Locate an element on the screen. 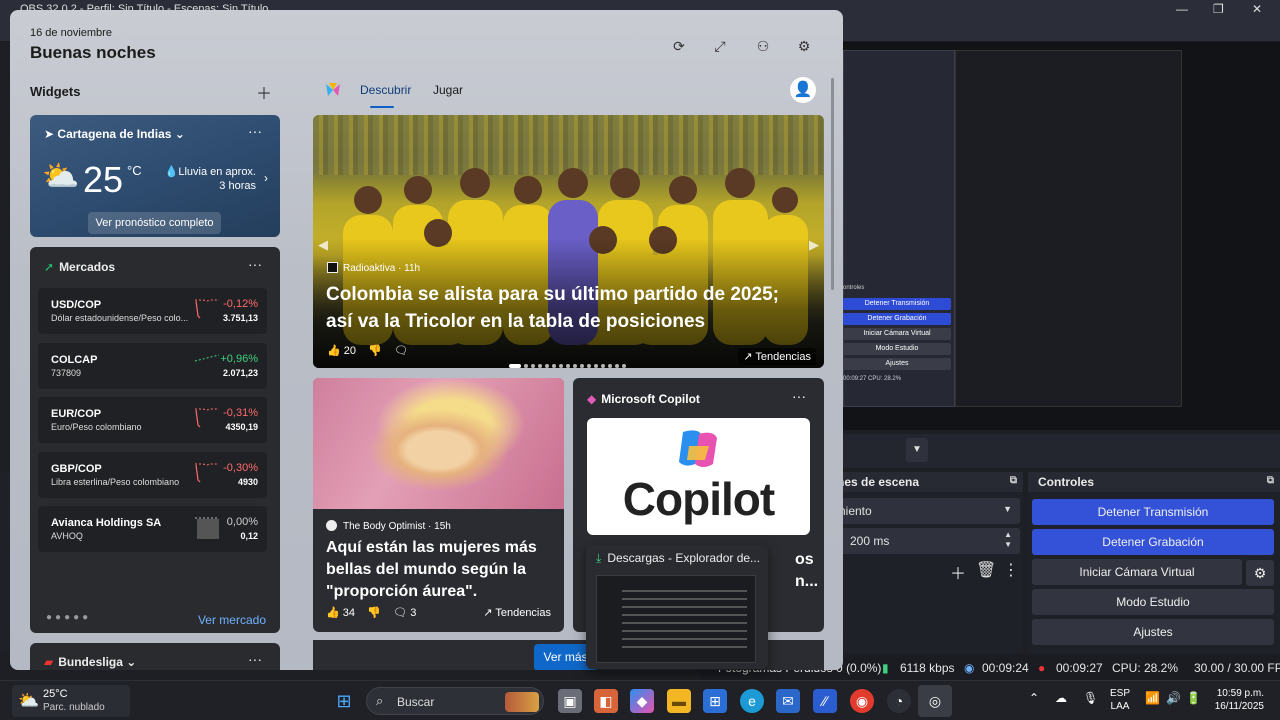 This screenshot has width=1280, height=720. studio-mode-button: Modo Estudio is located at coordinates (1153, 602).